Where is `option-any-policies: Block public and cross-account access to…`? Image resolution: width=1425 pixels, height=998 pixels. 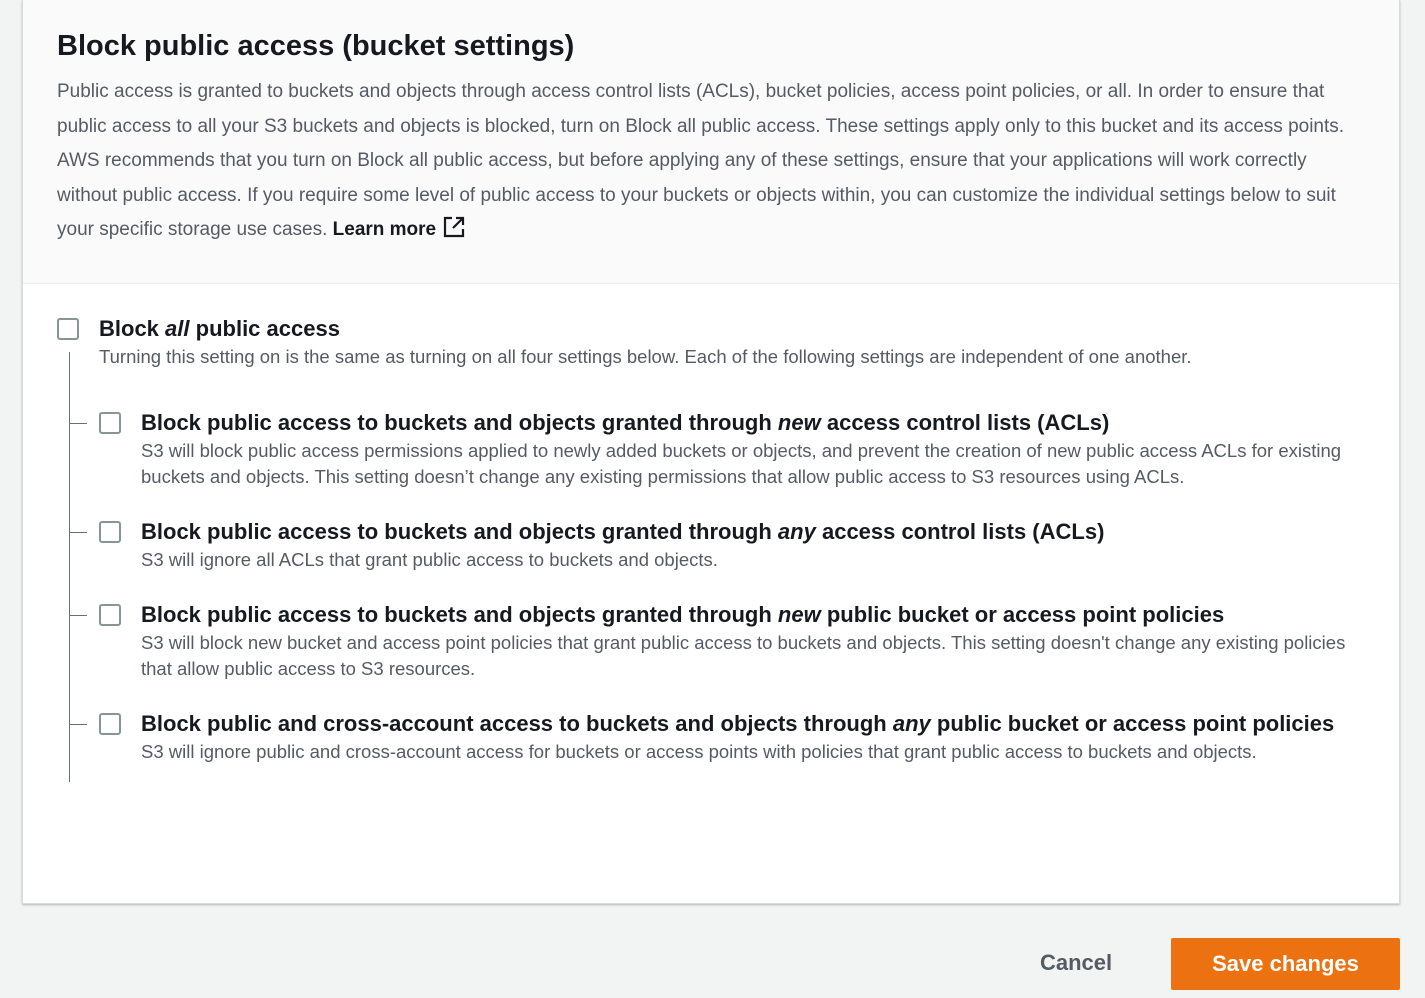
option-any-policies: Block public and cross-account access to… is located at coordinates (711, 737).